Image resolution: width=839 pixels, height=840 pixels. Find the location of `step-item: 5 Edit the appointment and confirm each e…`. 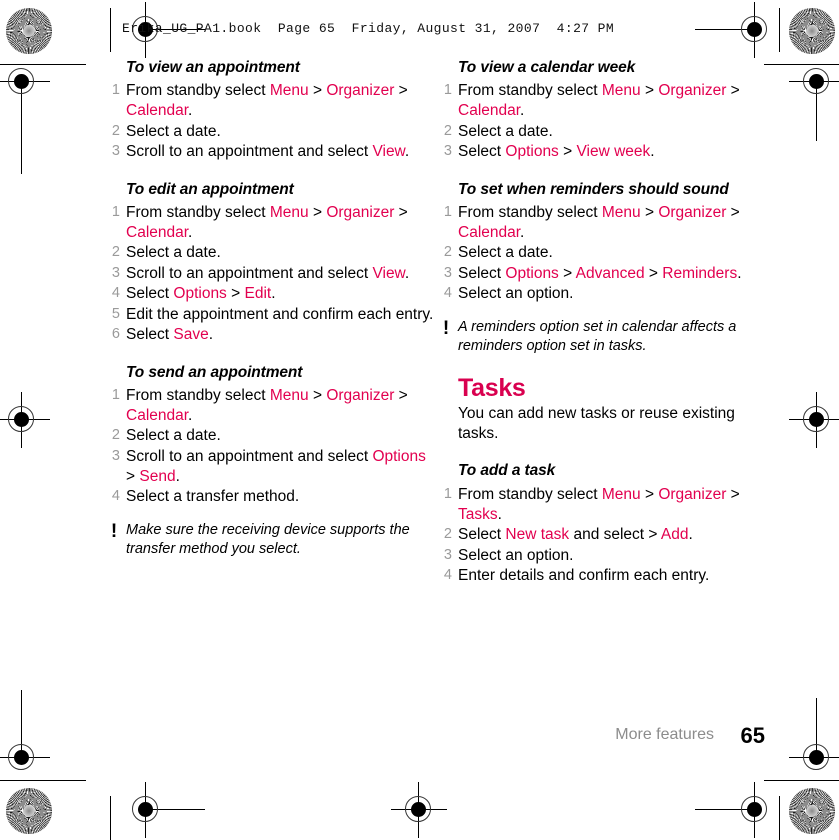

step-item: 5 Edit the appointment and confirm each e… is located at coordinates (273, 315).